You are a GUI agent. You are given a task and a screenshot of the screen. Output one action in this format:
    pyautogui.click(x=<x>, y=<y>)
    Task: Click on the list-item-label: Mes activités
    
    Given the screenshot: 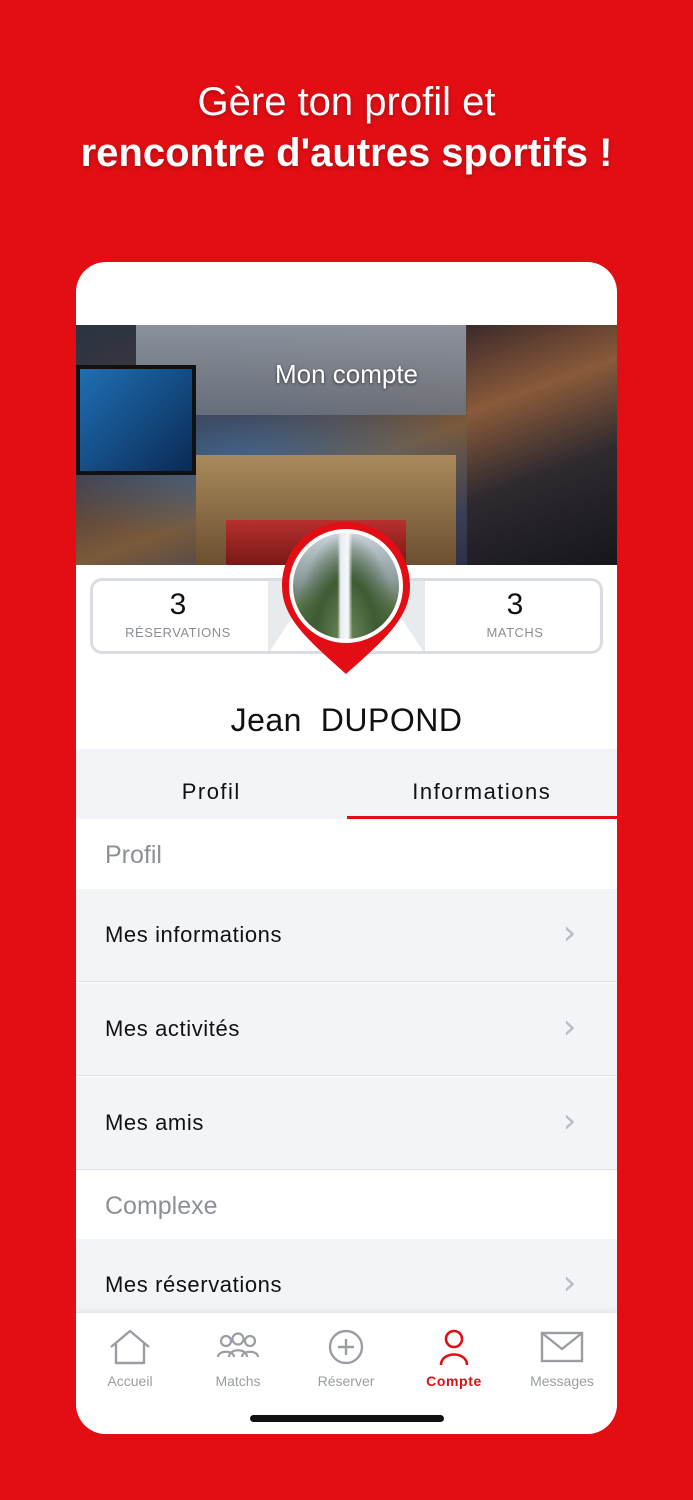 What is the action you would take?
    pyautogui.click(x=172, y=1028)
    